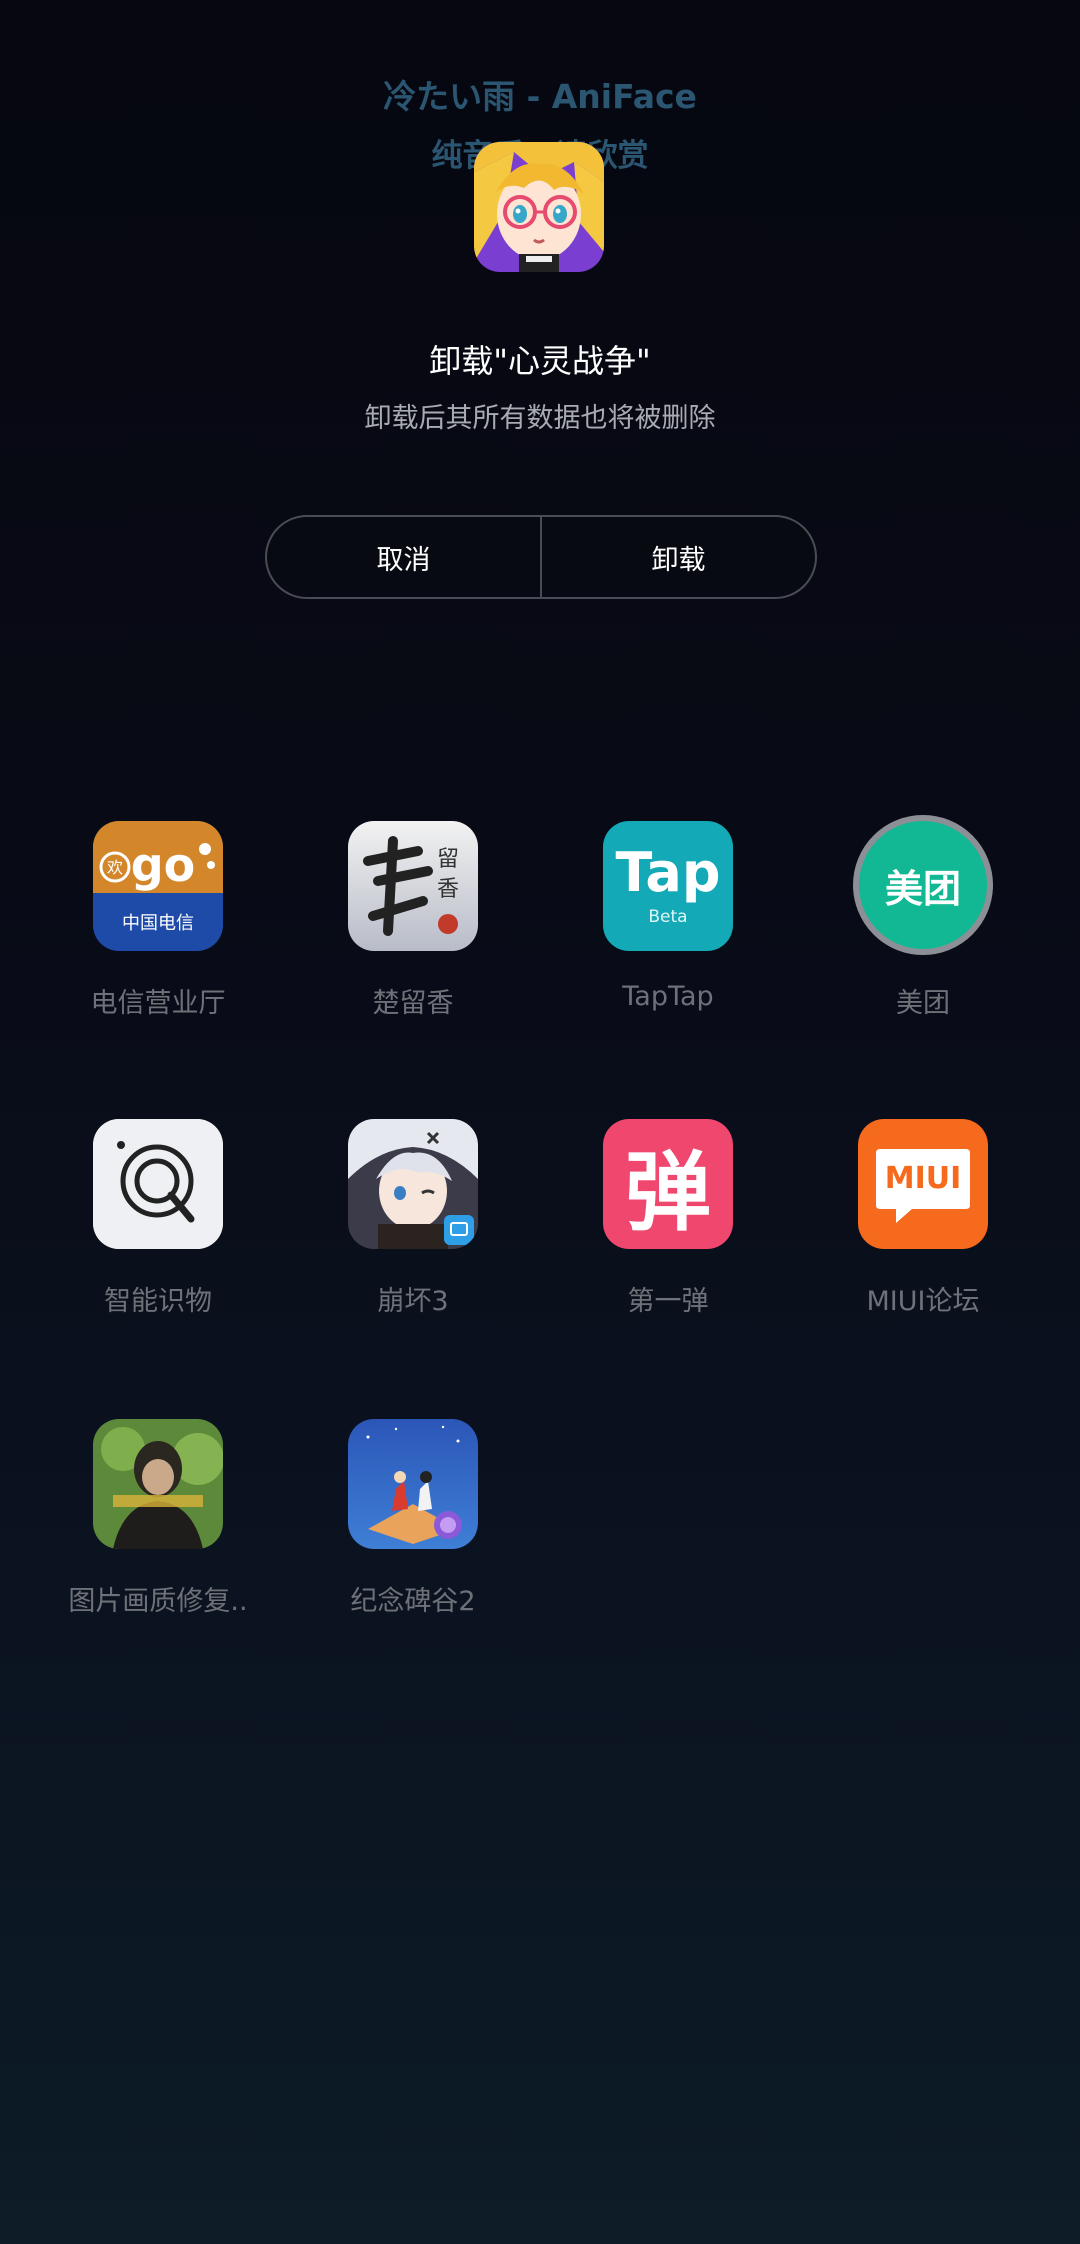 Image resolution: width=1080 pixels, height=2244 pixels. I want to click on telecom-go-icon: 欢 go 中国电信, so click(158, 886).